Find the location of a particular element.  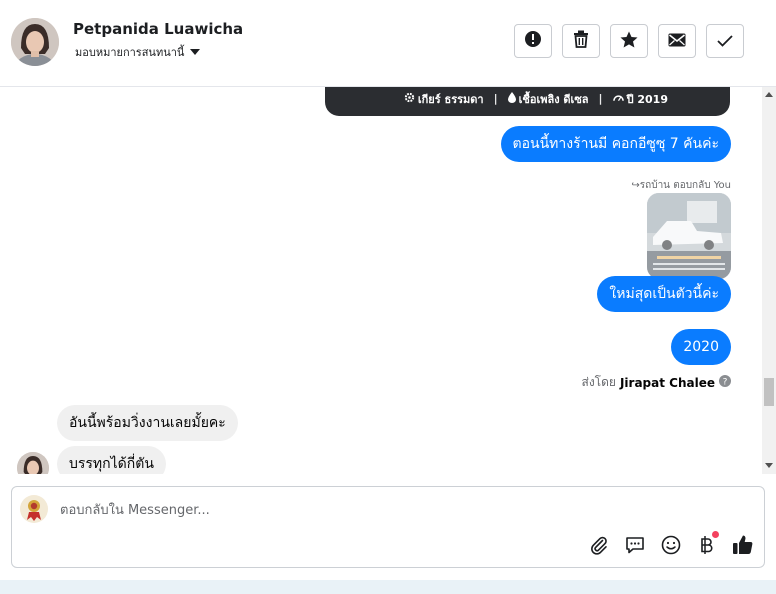

emoji-icon is located at coordinates (671, 545).